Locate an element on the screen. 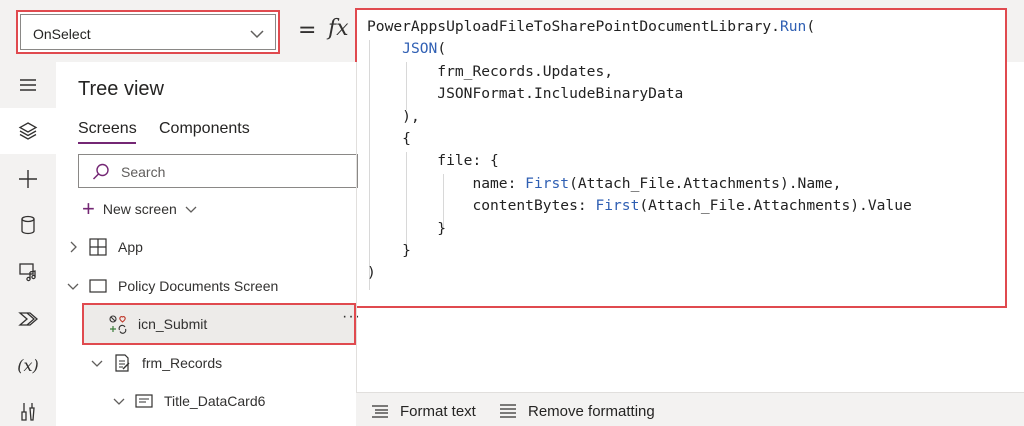  form-icon is located at coordinates (122, 363).